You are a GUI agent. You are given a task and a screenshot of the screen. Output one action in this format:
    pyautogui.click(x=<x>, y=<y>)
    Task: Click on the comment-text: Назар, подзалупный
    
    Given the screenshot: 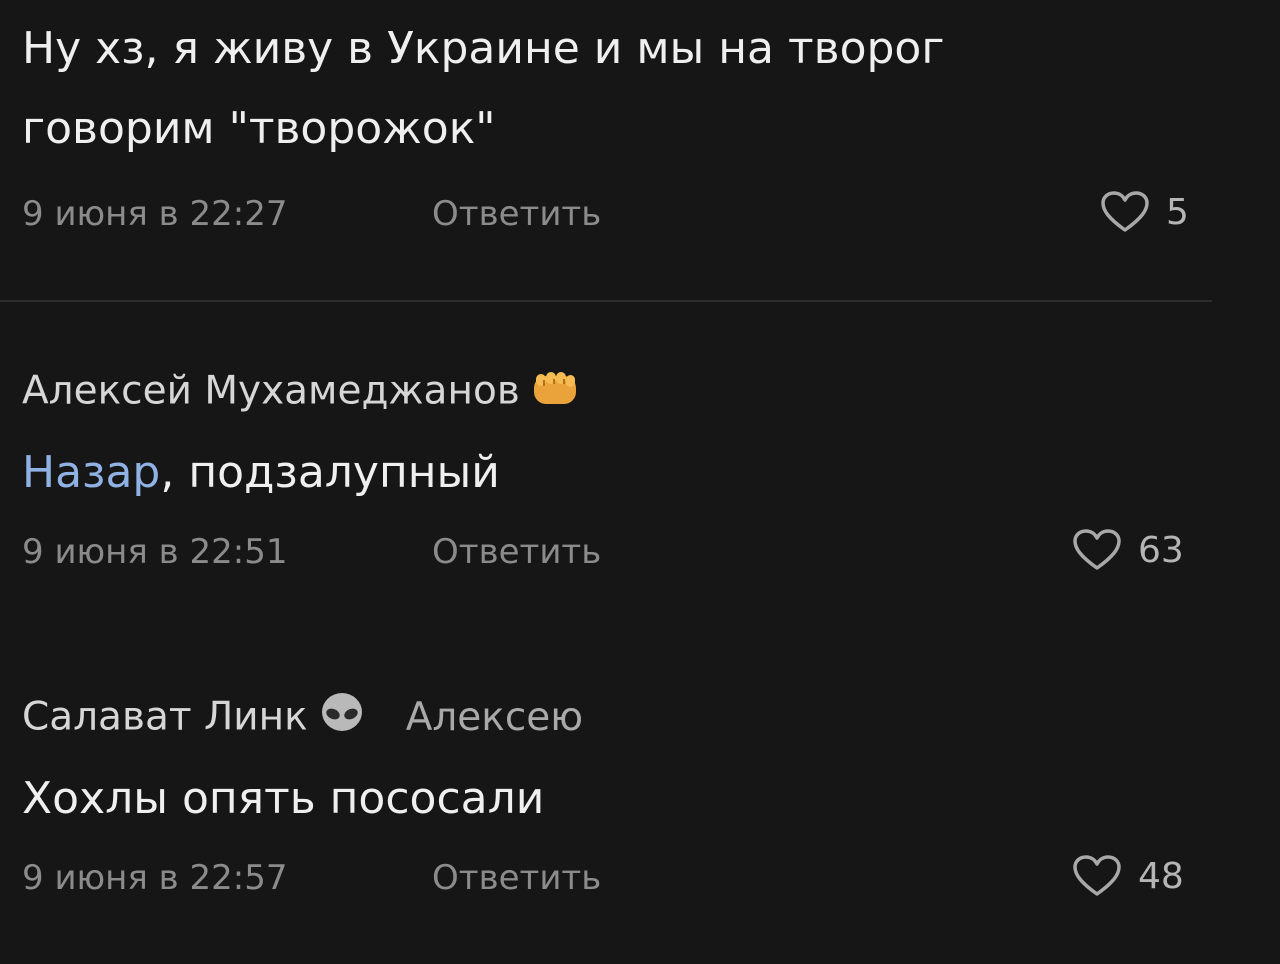 What is the action you would take?
    pyautogui.click(x=261, y=473)
    